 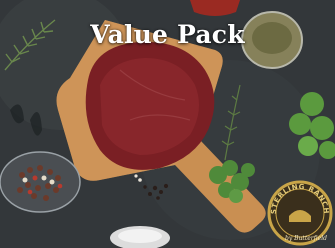 What do you see at coordinates (306, 238) in the screenshot?
I see `badge-byline: by Butterfield` at bounding box center [306, 238].